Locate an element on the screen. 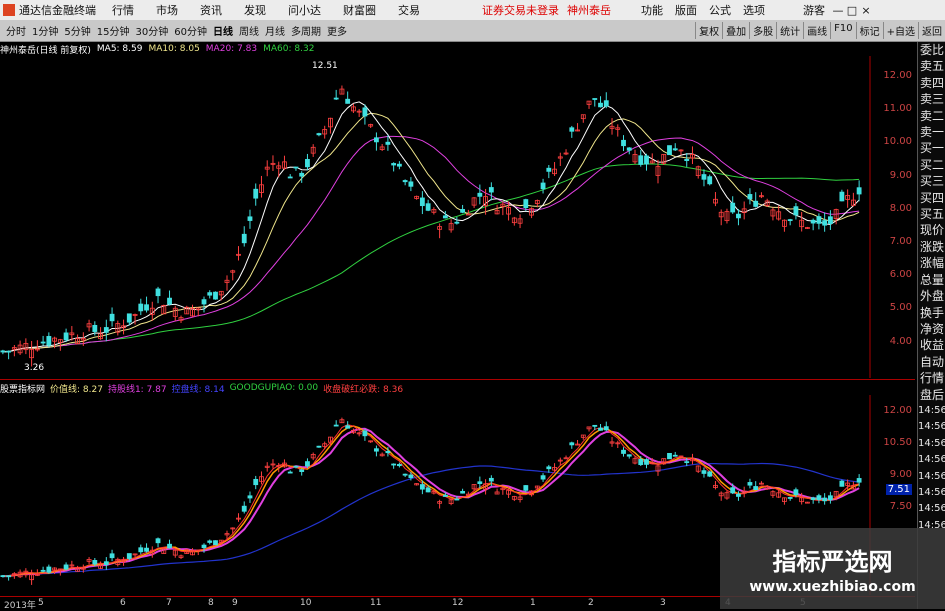 This screenshot has width=945, height=611. multi-stock-button: 多股 is located at coordinates (762, 30).